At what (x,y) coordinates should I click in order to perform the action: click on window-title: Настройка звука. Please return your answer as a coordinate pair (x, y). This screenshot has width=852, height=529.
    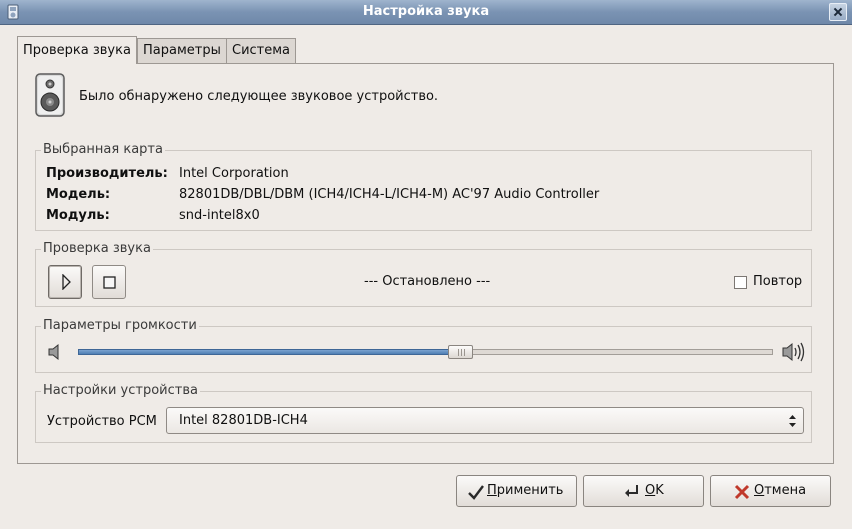
    Looking at the image, I should click on (426, 11).